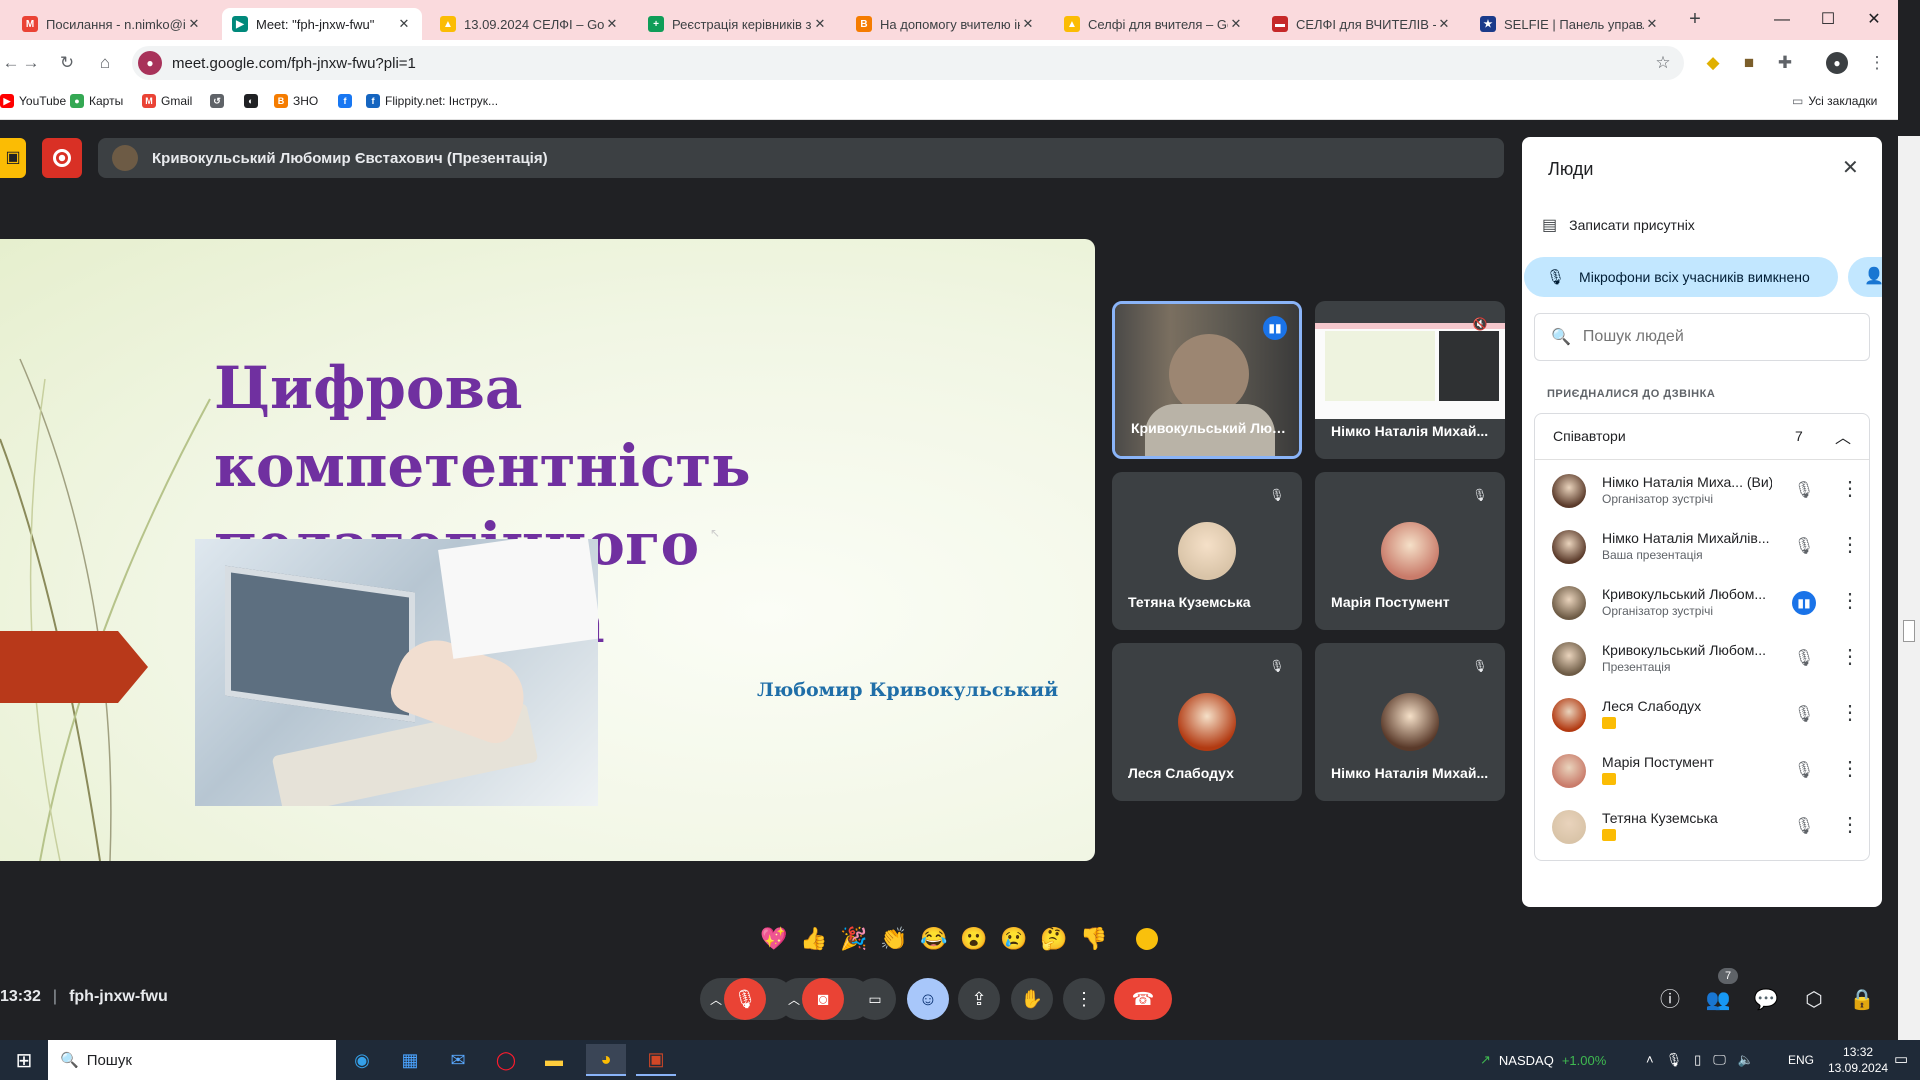  Describe the element at coordinates (1702, 437) in the screenshot. I see `group-header: Співавтори 7 ︿` at that location.